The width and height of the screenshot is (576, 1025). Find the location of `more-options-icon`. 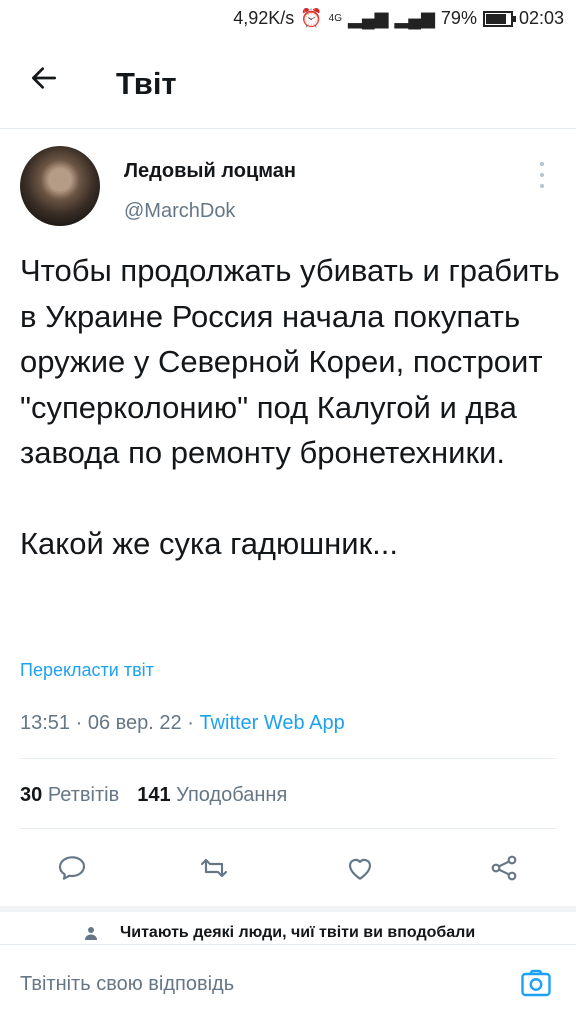

more-options-icon is located at coordinates (542, 175).